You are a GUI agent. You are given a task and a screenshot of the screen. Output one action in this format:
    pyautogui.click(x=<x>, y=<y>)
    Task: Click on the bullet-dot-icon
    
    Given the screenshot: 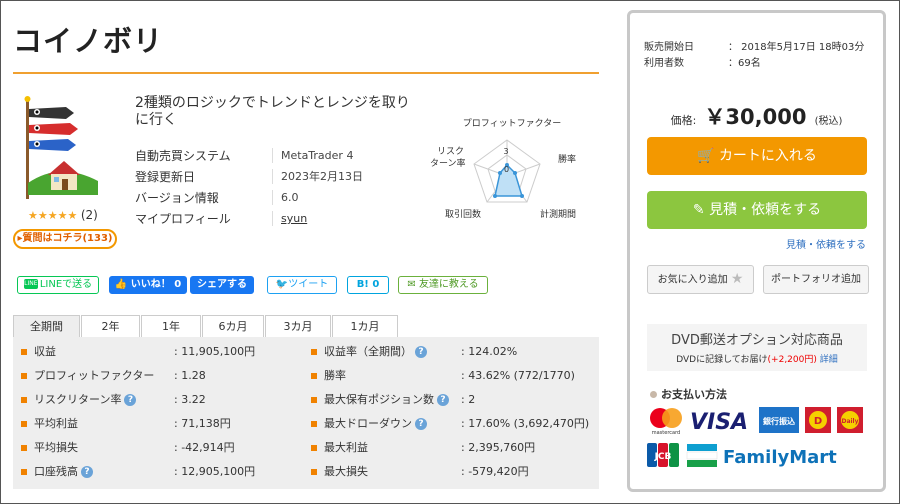 What is the action you would take?
    pyautogui.click(x=653, y=394)
    